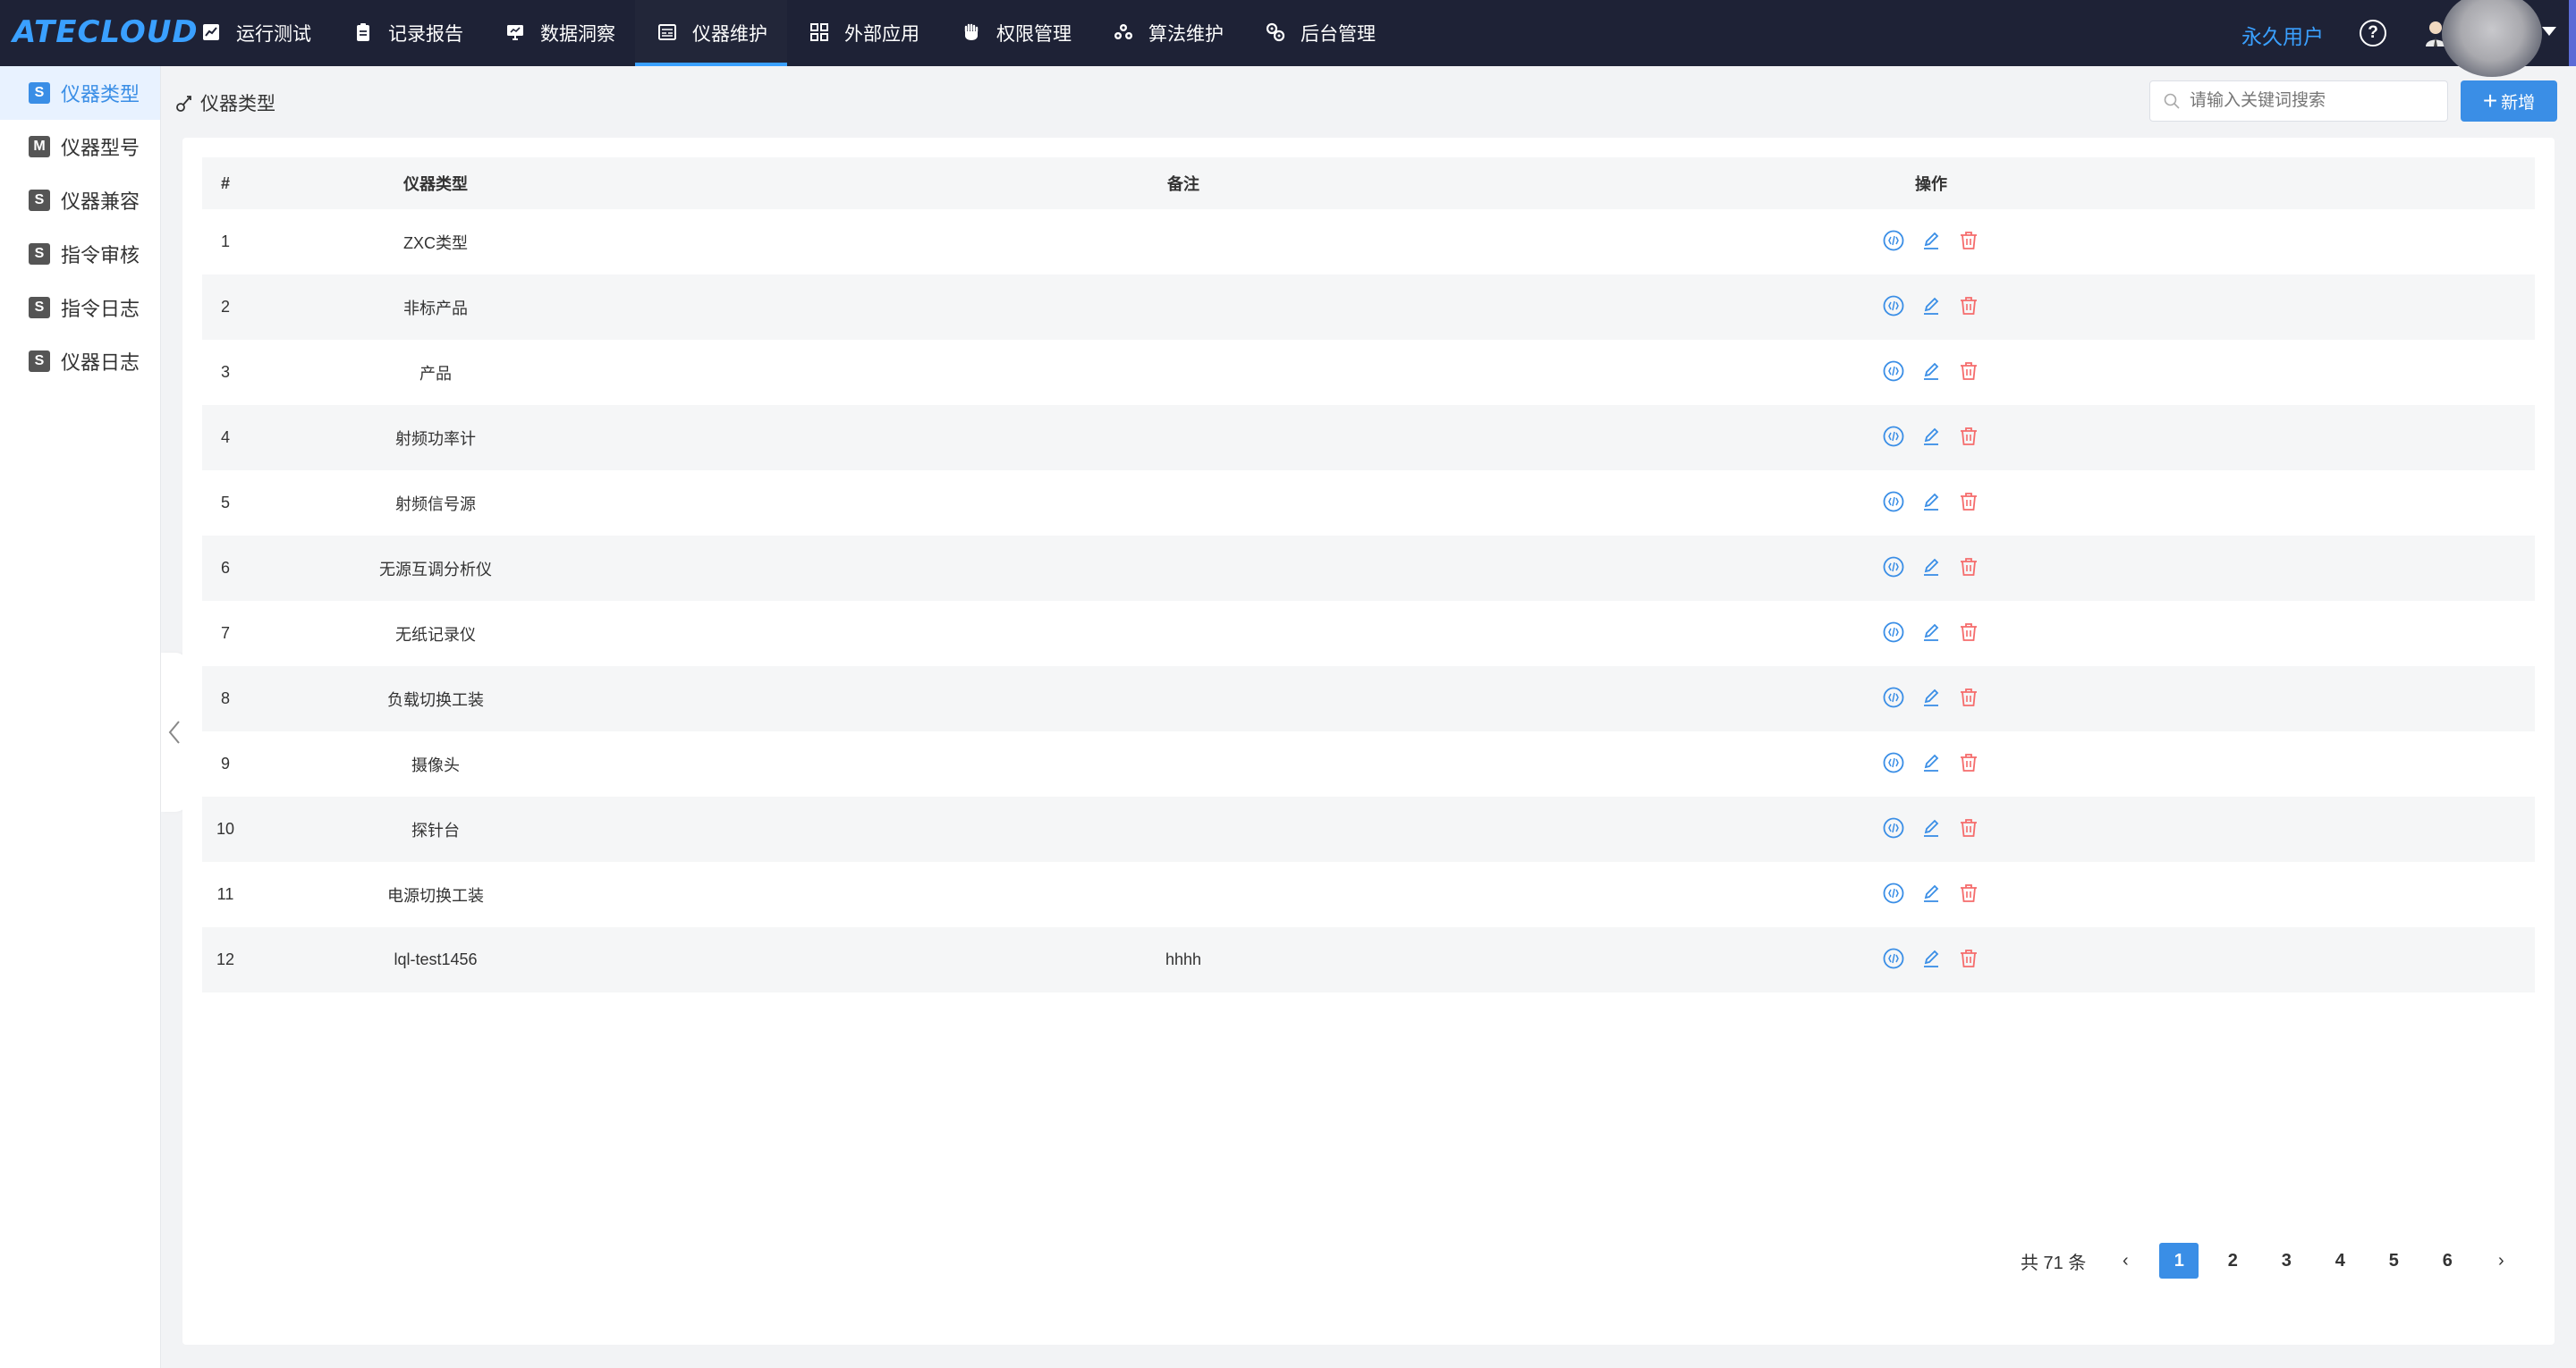 Image resolution: width=2576 pixels, height=1368 pixels. What do you see at coordinates (407, 33) in the screenshot?
I see `nav-tab-2: 记录报告` at bounding box center [407, 33].